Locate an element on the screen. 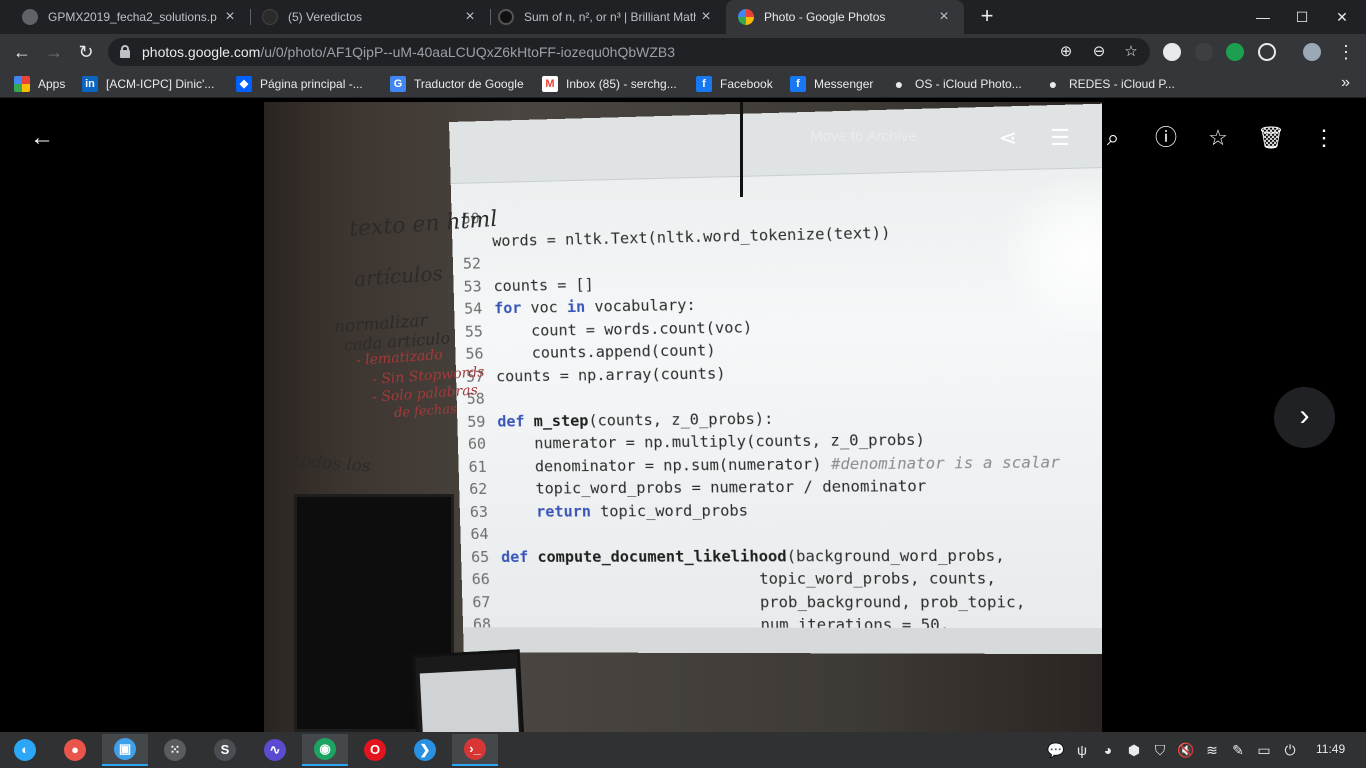 This screenshot has width=1366, height=768. bookmark-apps: Apps is located at coordinates (39, 84).